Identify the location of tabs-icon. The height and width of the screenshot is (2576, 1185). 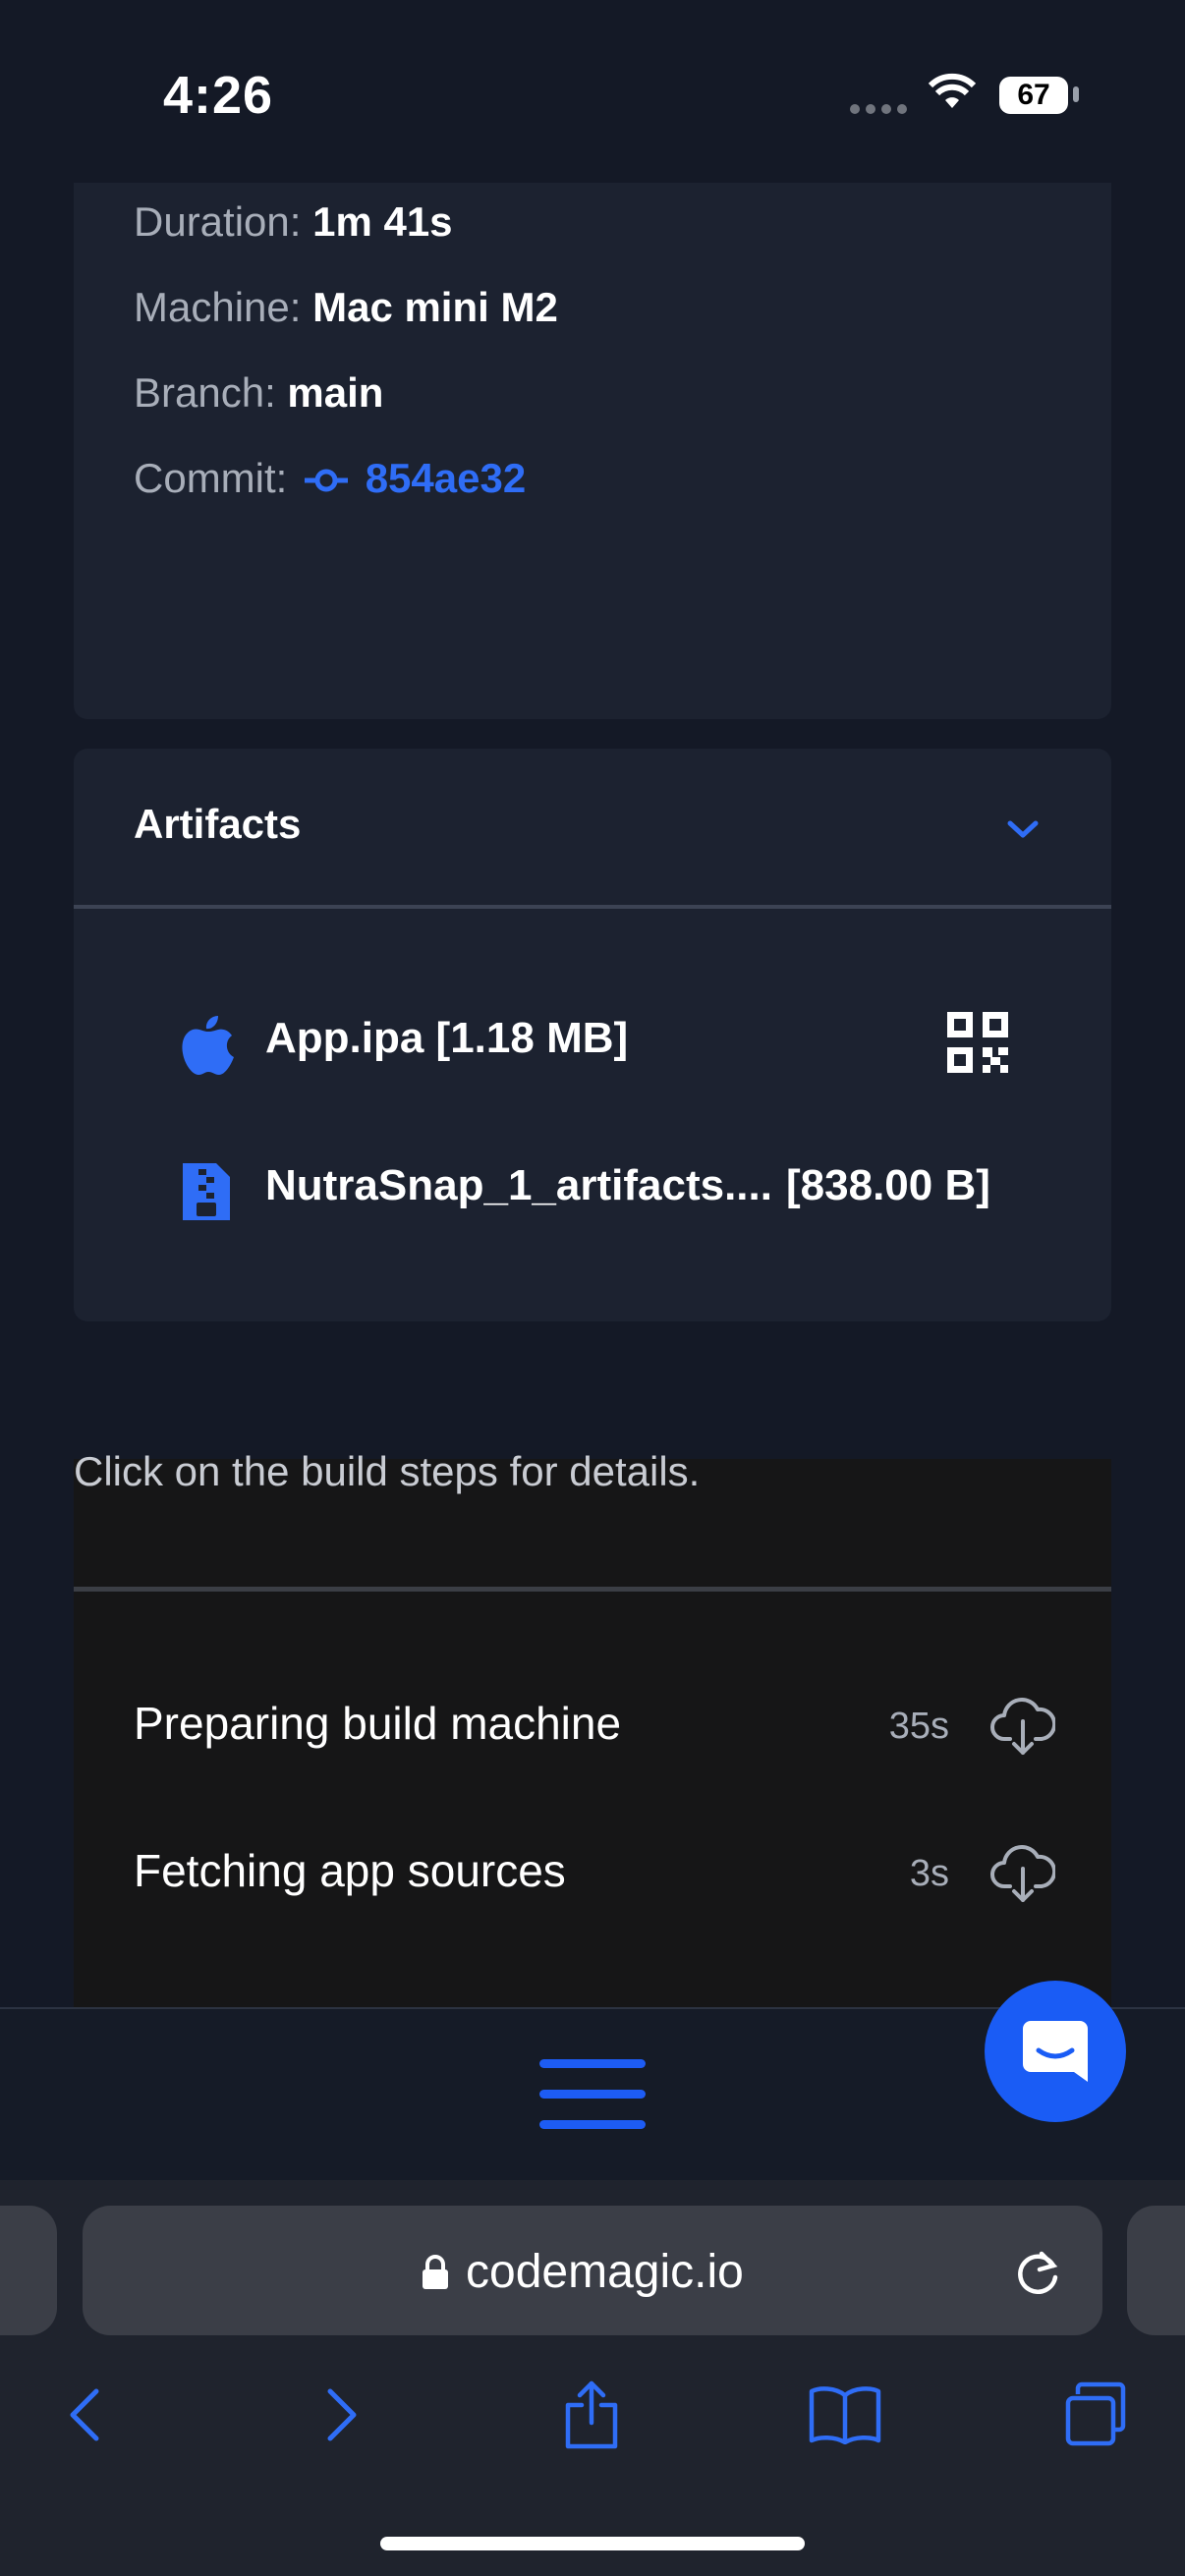
(1096, 2415).